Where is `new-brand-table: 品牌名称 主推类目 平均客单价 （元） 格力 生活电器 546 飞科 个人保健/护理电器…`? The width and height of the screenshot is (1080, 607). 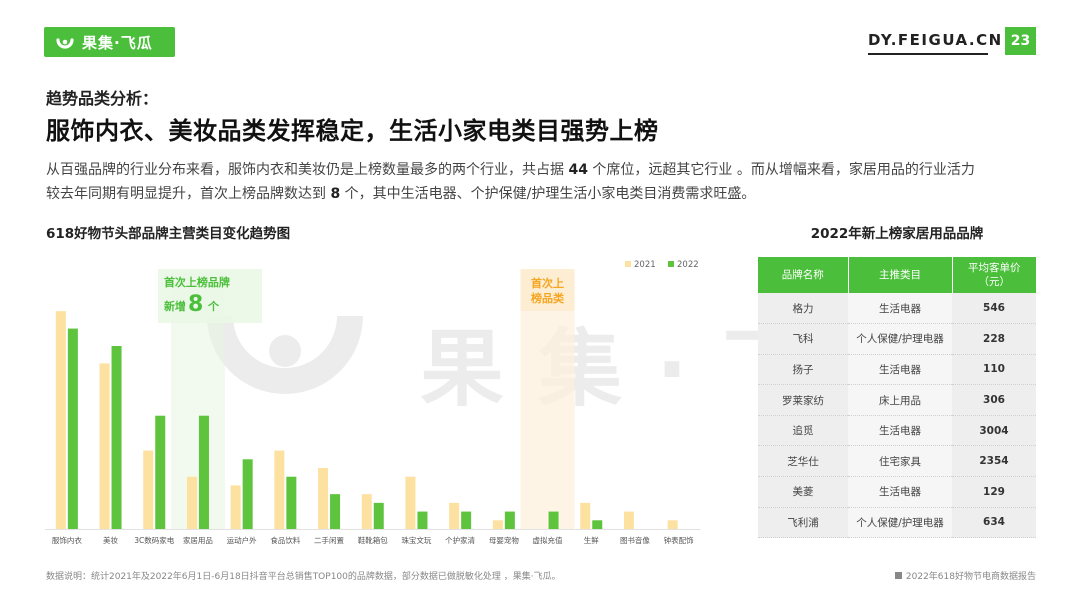
new-brand-table: 品牌名称 主推类目 平均客单价 （元） 格力 生活电器 546 飞科 个人保健/护理电器… is located at coordinates (897, 398).